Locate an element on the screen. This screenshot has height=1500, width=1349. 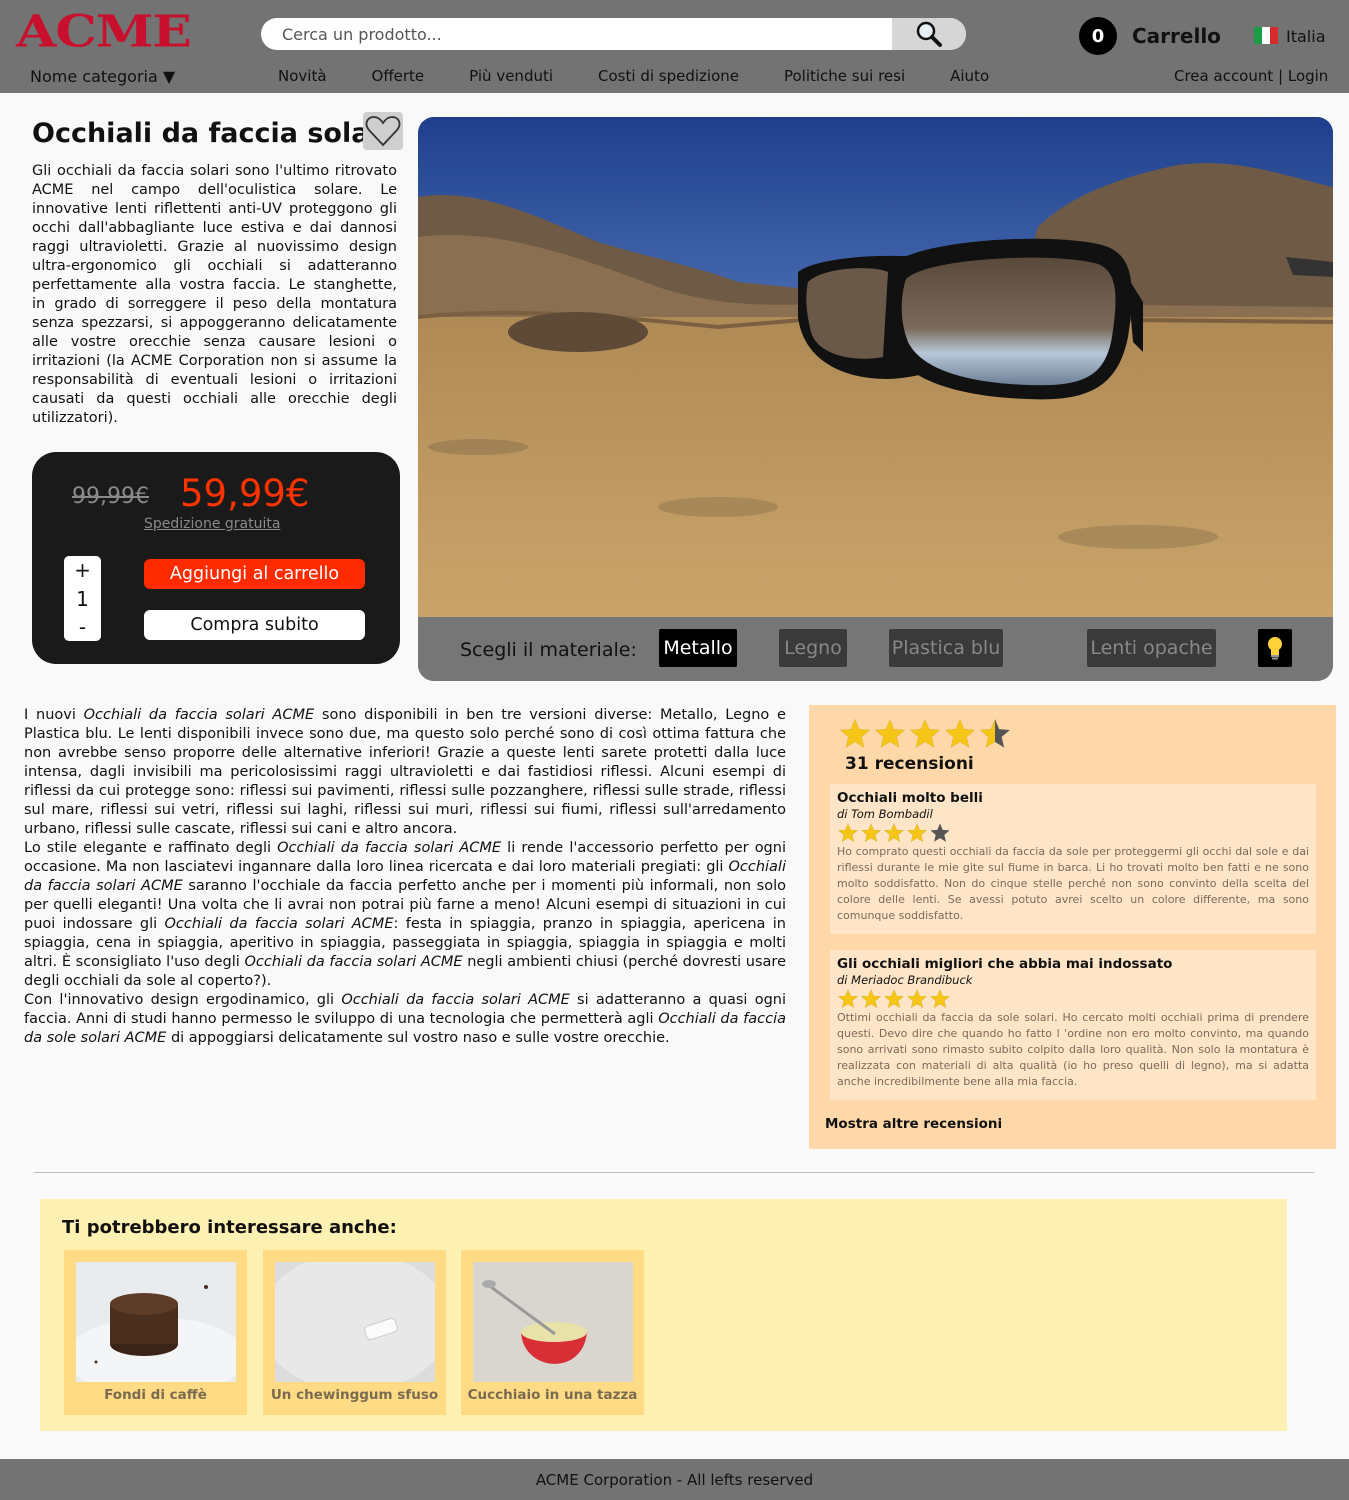
product-title: Occhiali da faccia solari is located at coordinates (212, 133).